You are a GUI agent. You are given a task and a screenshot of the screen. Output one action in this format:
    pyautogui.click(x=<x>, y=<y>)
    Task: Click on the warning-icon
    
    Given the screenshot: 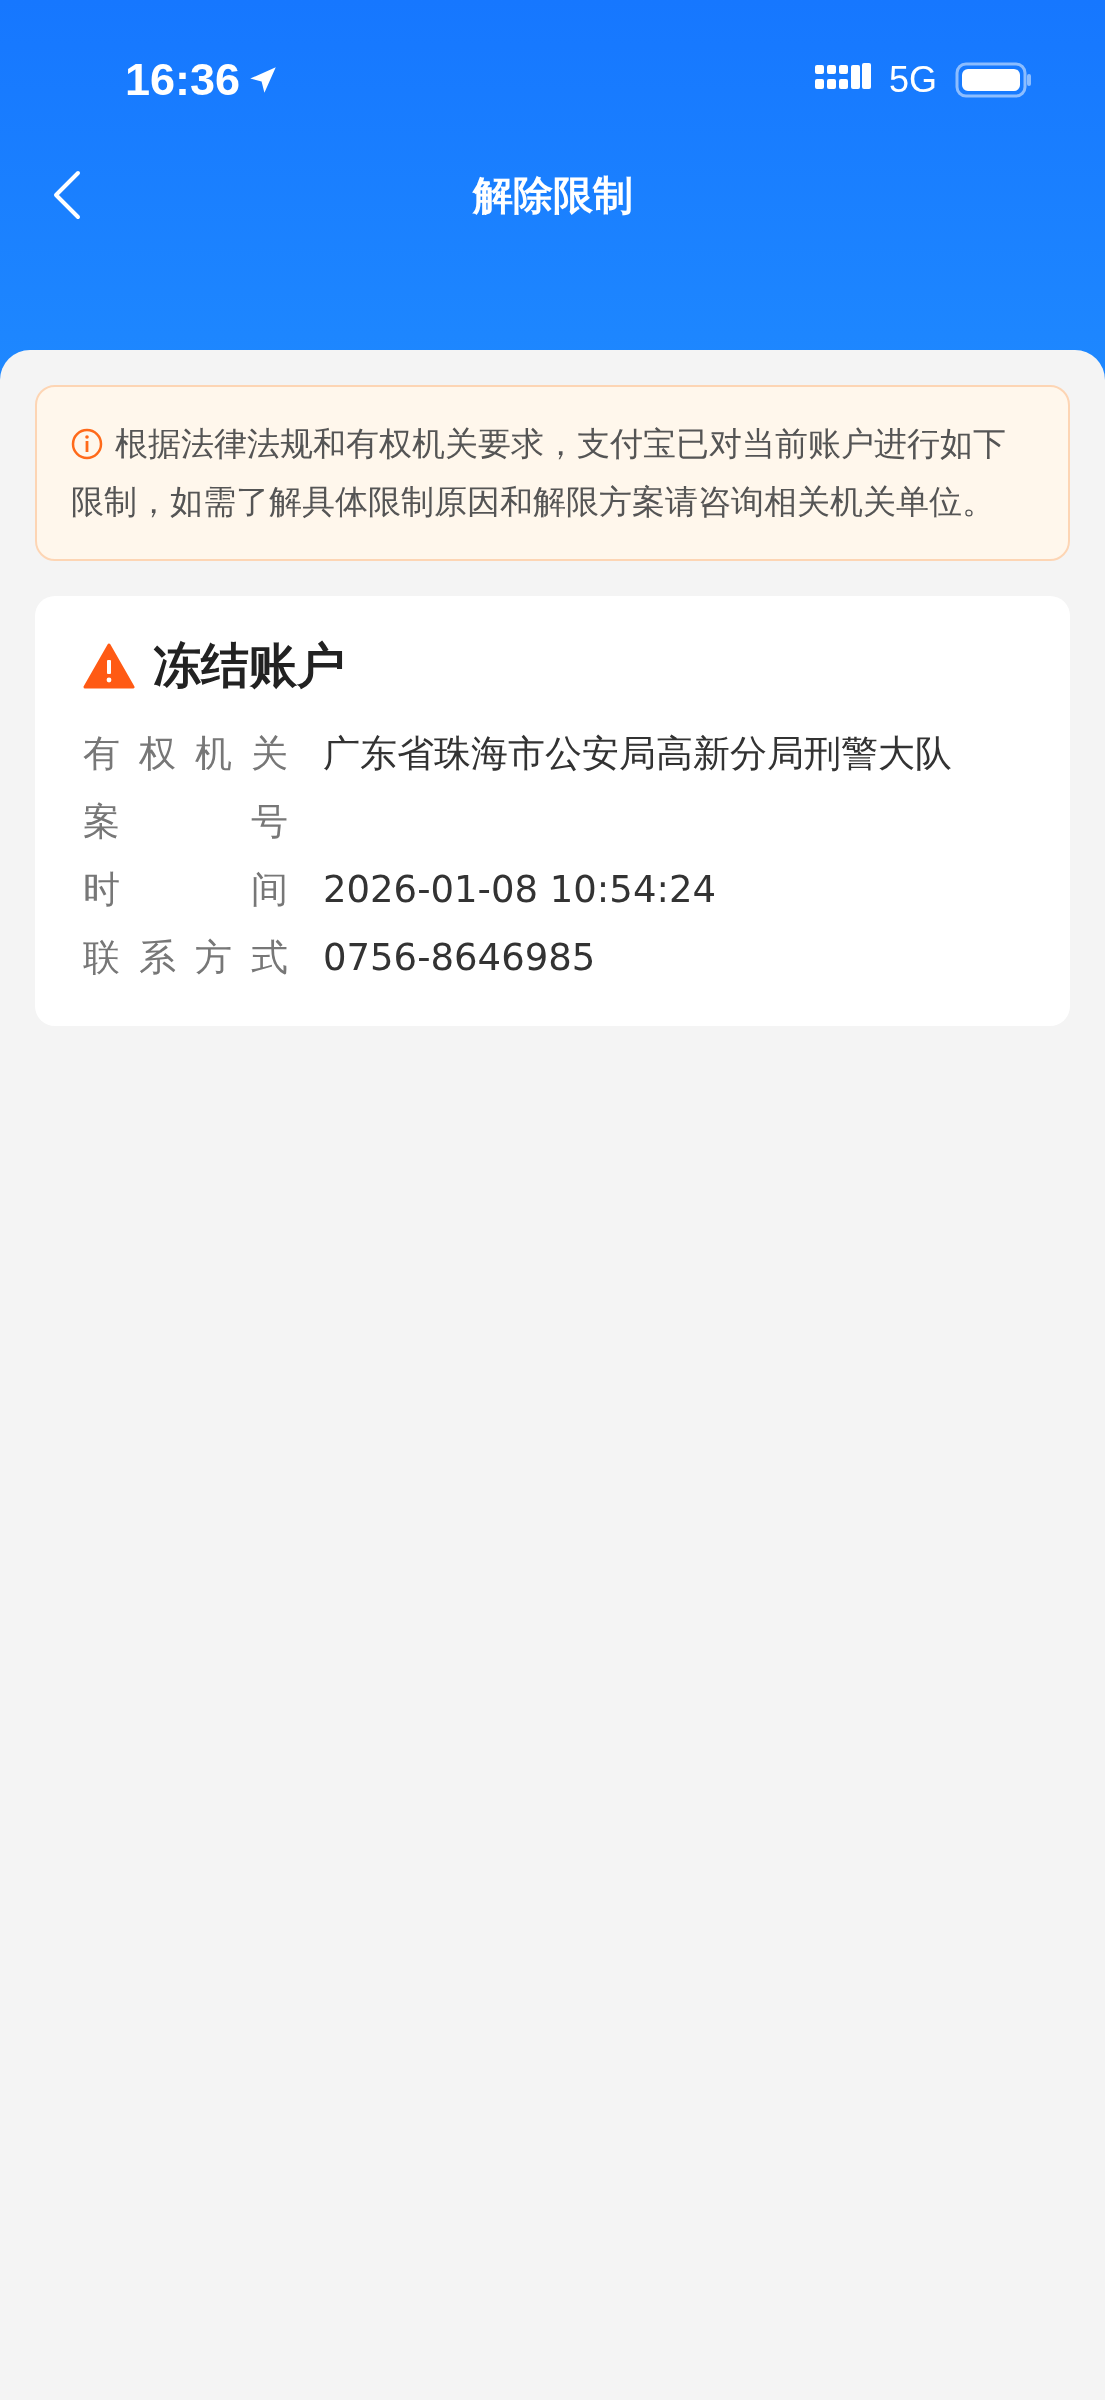 What is the action you would take?
    pyautogui.click(x=109, y=666)
    